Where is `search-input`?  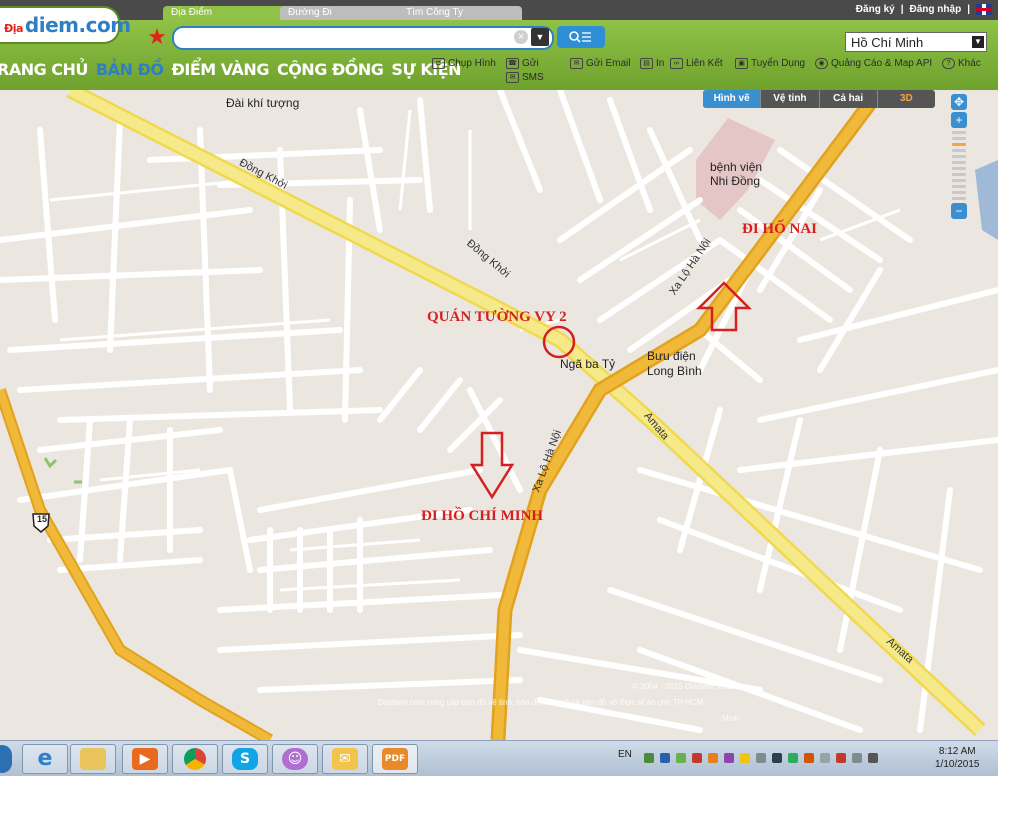
search-input is located at coordinates (363, 38).